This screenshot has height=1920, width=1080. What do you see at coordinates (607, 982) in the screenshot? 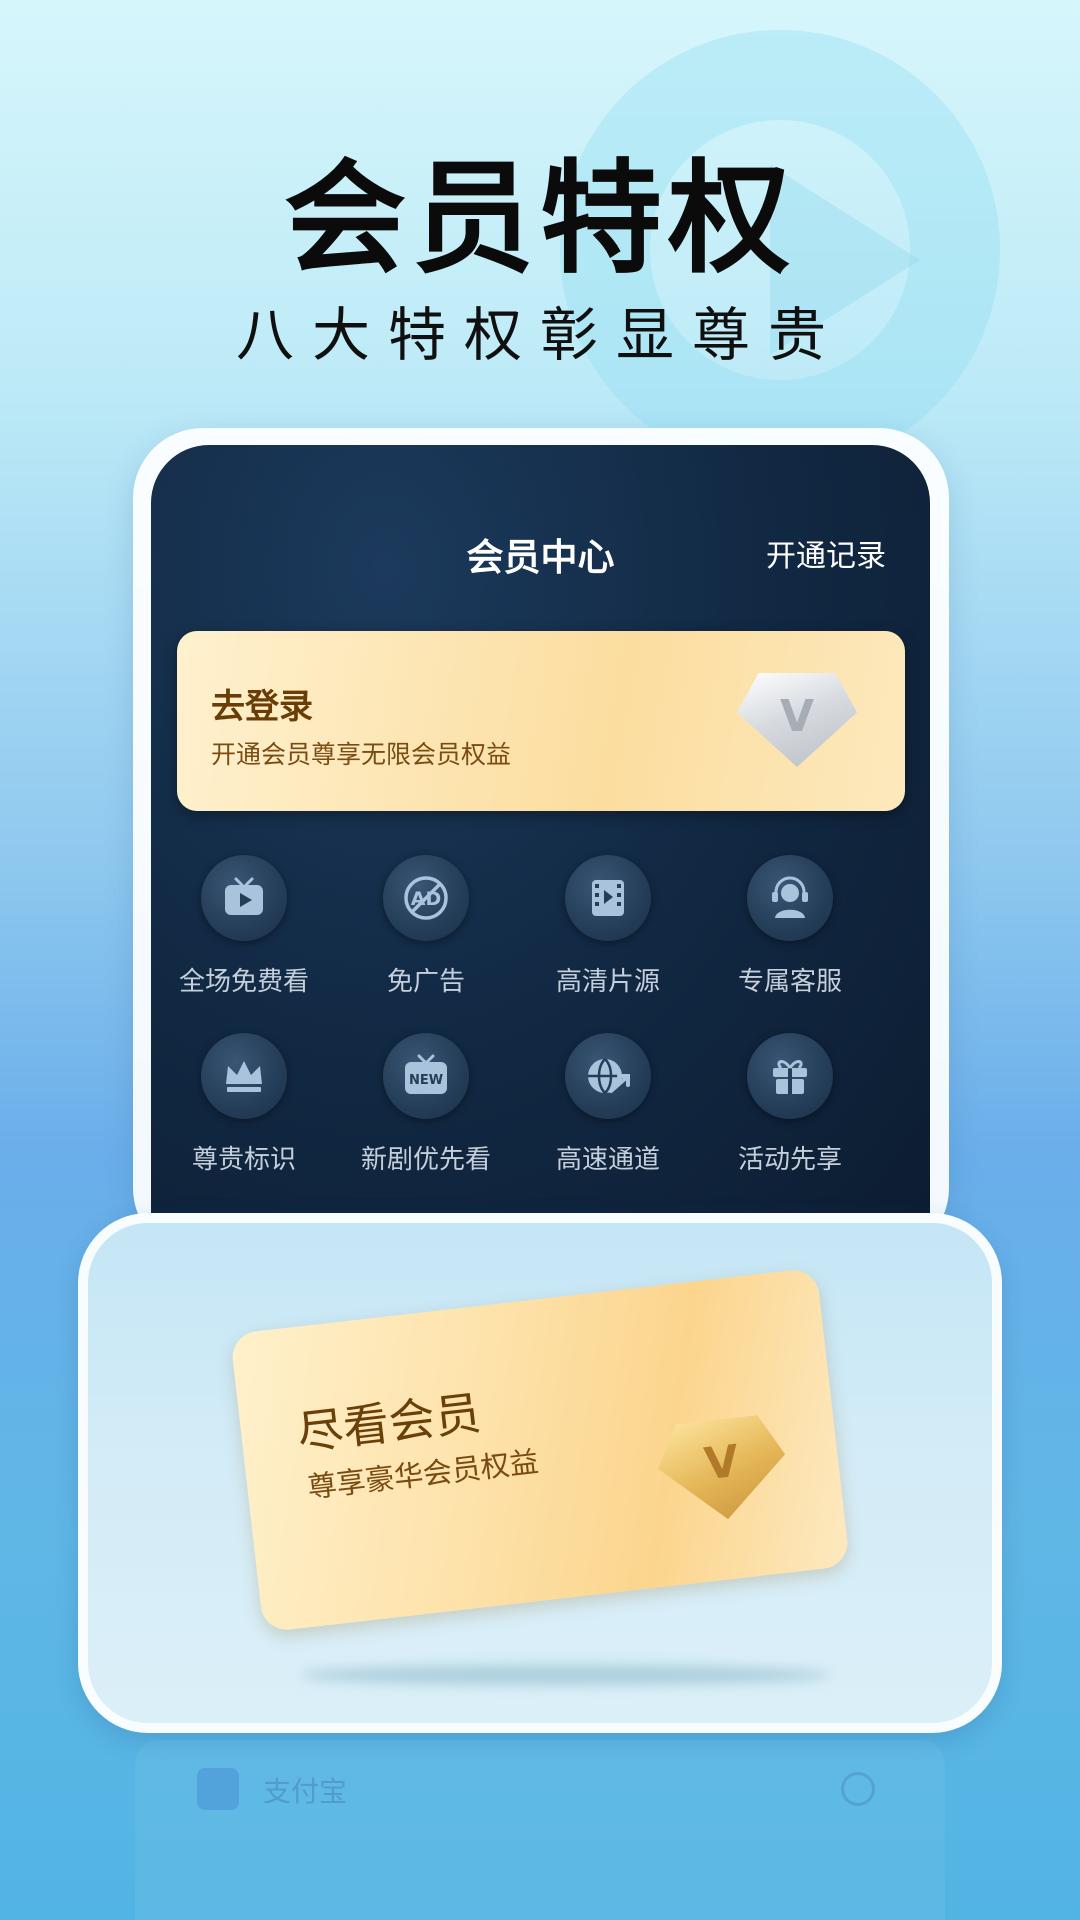
I see `feature-label: 高清片源` at bounding box center [607, 982].